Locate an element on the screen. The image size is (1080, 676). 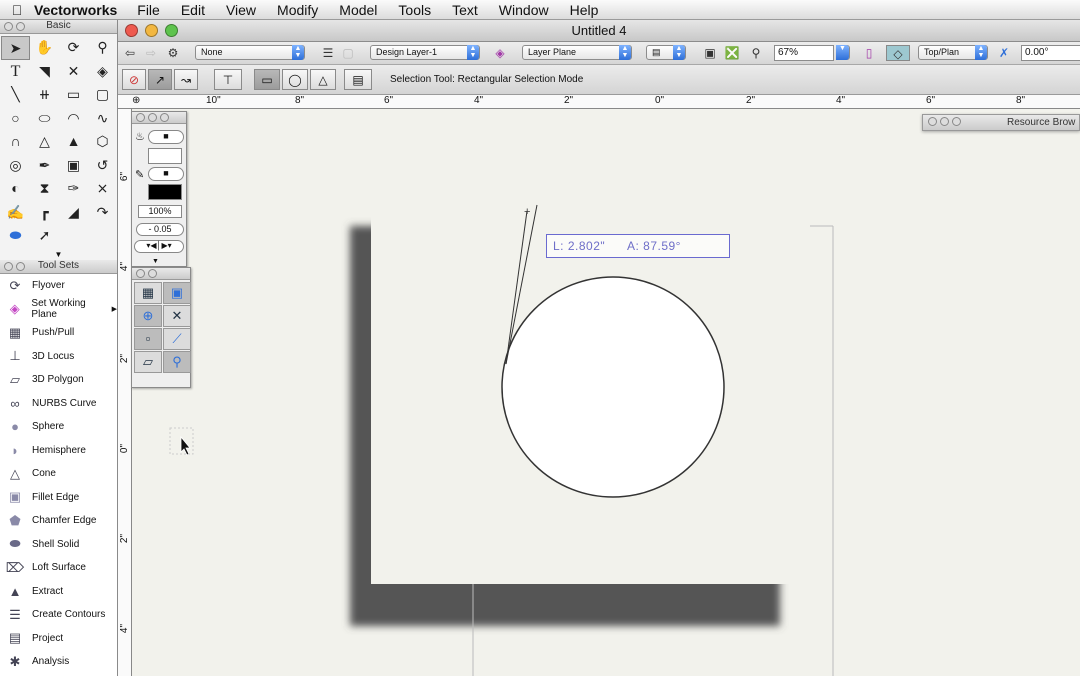
chamfer-tool-icon: ◢ is located at coordinates (73, 213).